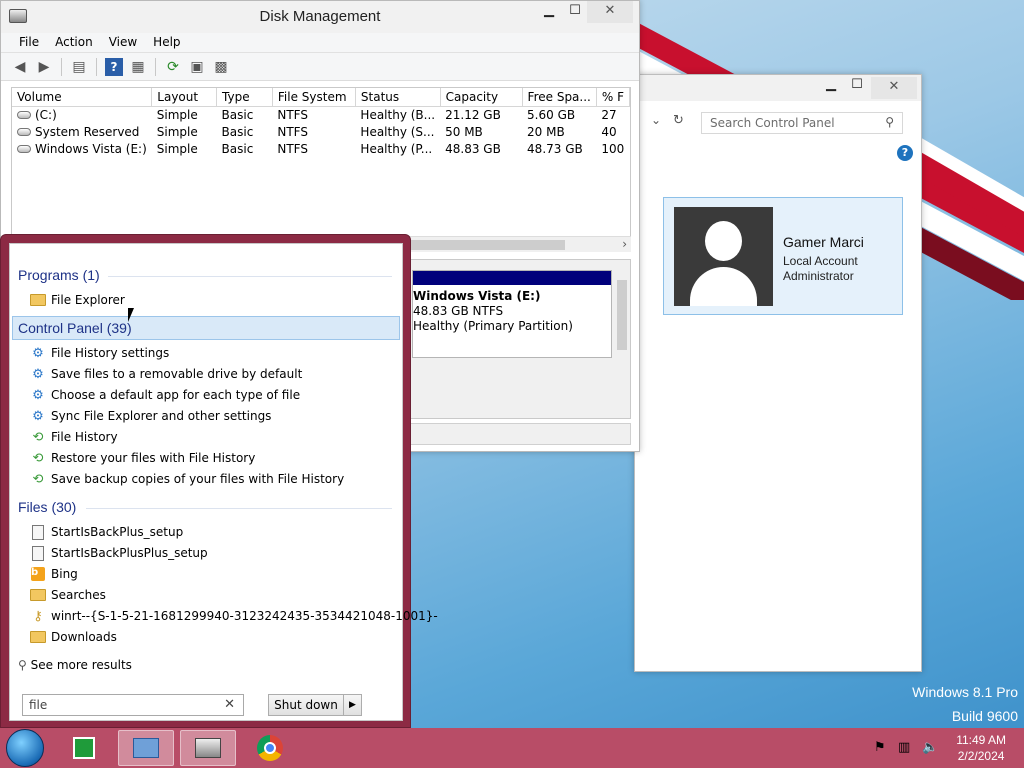  I want to click on chrome-icon, so click(270, 748).